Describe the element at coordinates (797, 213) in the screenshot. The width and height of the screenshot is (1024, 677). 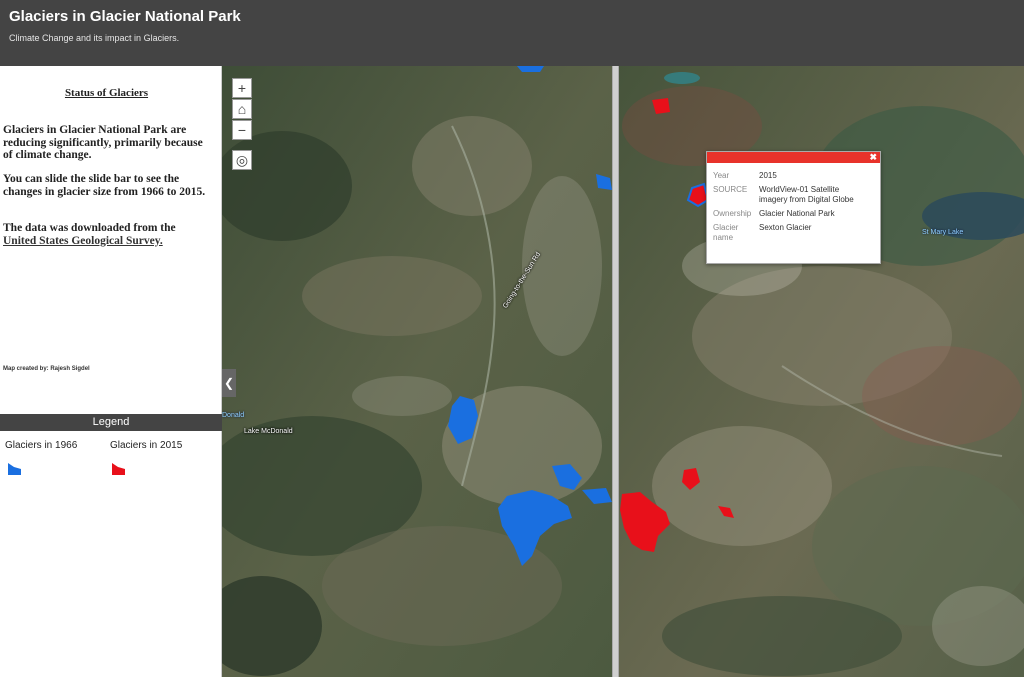
I see `popup-value: Glacier National Park` at that location.